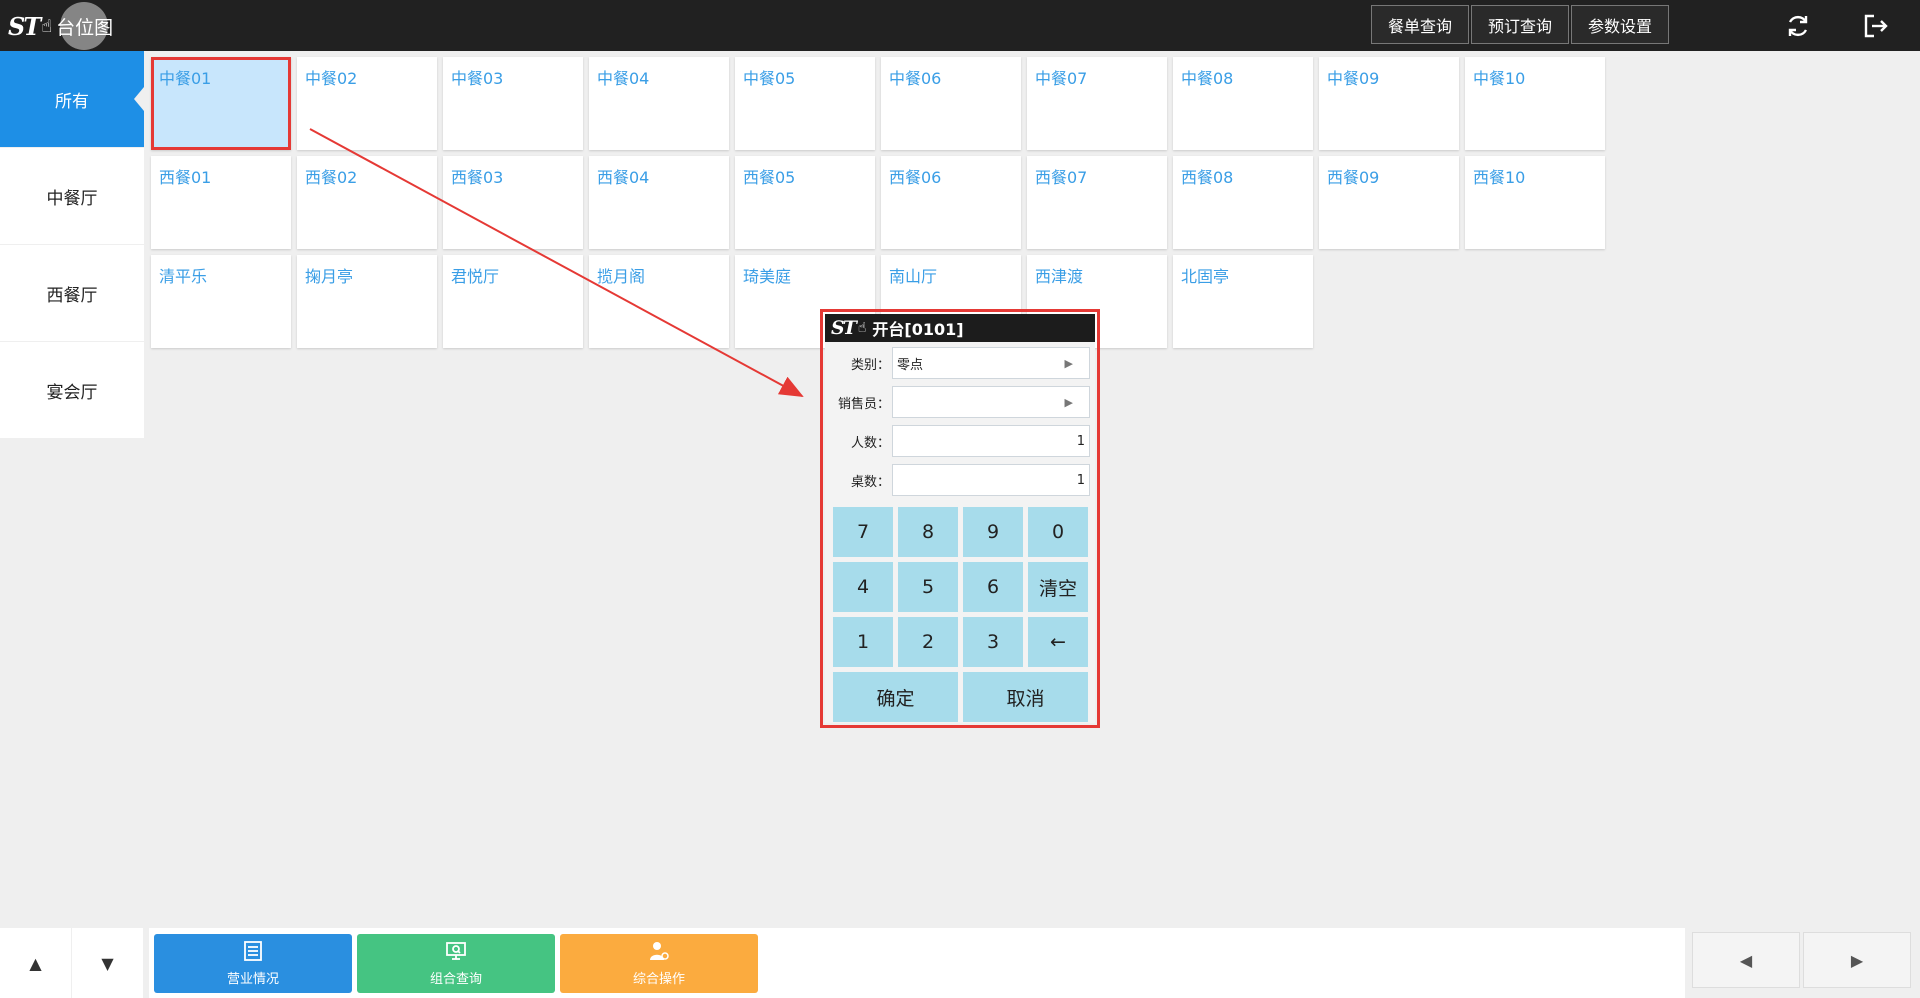 The image size is (1920, 998). Describe the element at coordinates (72, 293) in the screenshot. I see `sidebar-item-western-hall: 西餐厅` at that location.